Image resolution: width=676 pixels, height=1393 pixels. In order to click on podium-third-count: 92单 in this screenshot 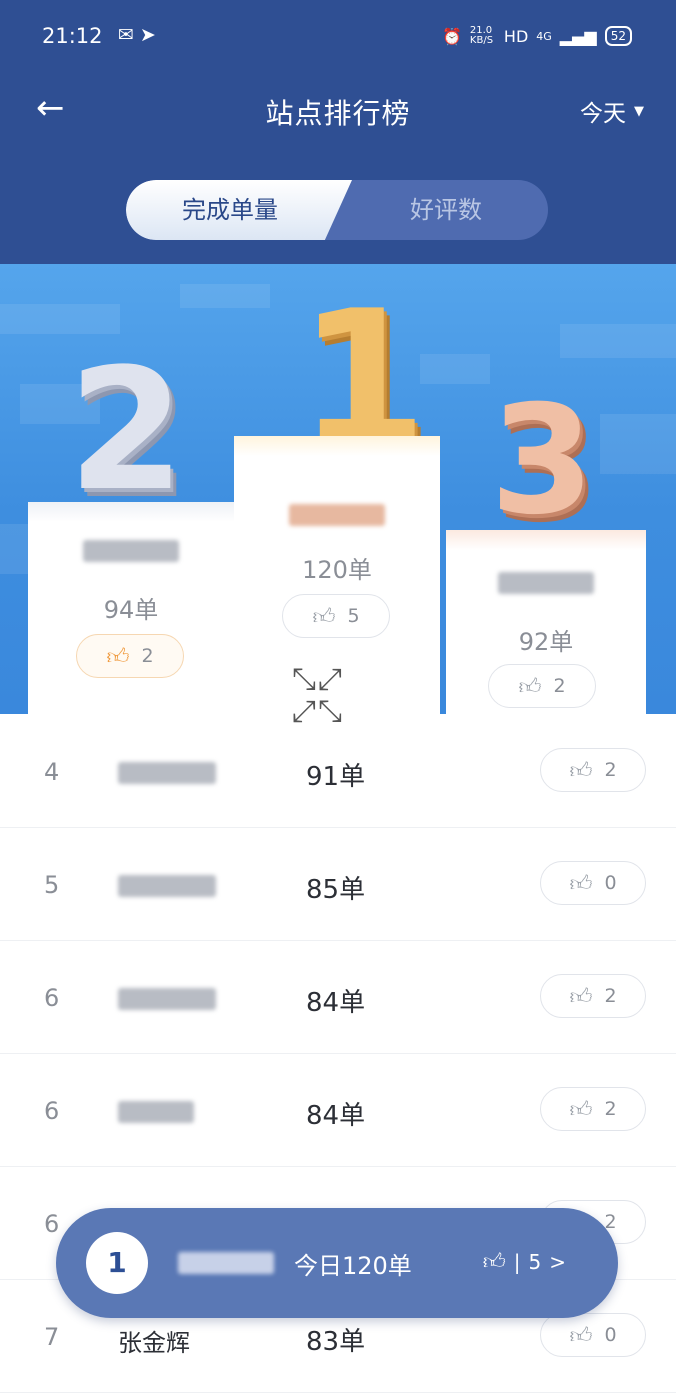, I will do `click(546, 642)`.